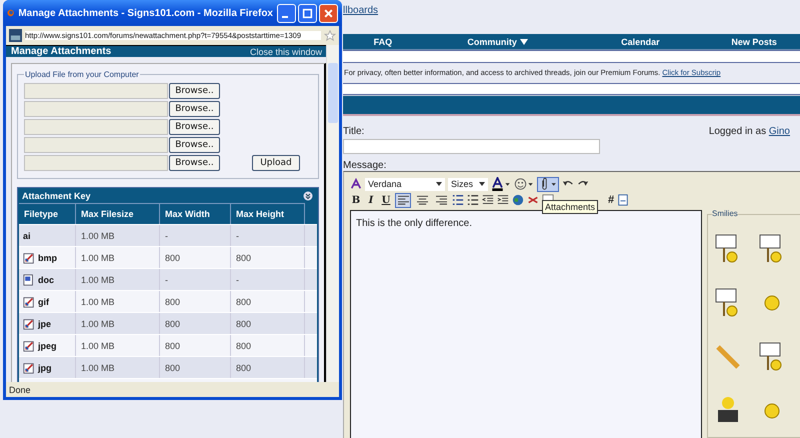 This screenshot has height=438, width=800. Describe the element at coordinates (82, 74) in the screenshot. I see `upload-legend: Upload File from your Computer` at that location.